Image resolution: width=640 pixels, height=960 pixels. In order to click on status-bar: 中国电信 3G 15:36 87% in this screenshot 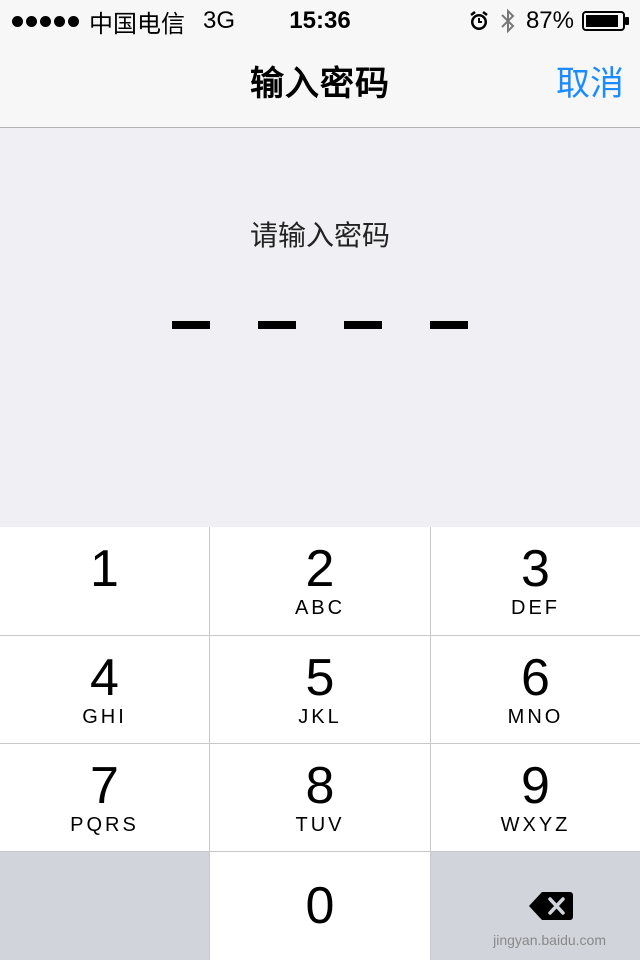, I will do `click(320, 20)`.